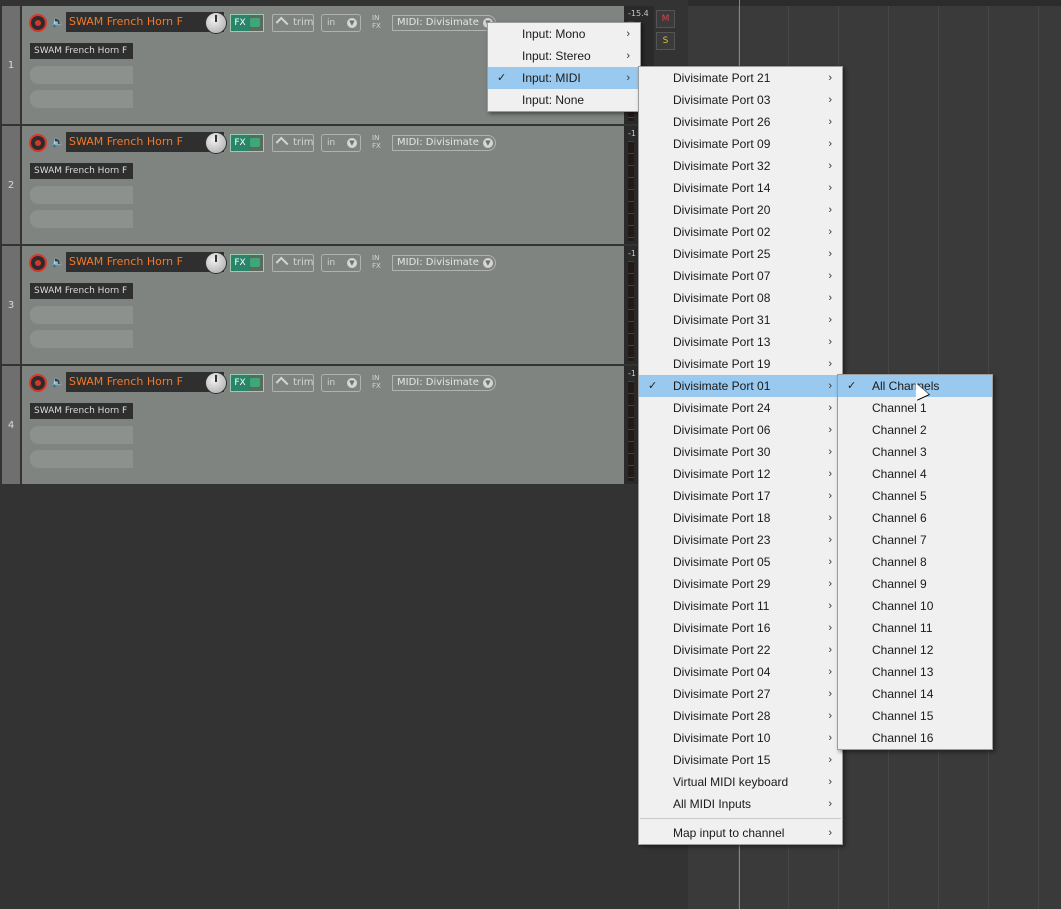 This screenshot has height=909, width=1061. Describe the element at coordinates (915, 694) in the screenshot. I see `channel-menu-item: Channel 14` at that location.